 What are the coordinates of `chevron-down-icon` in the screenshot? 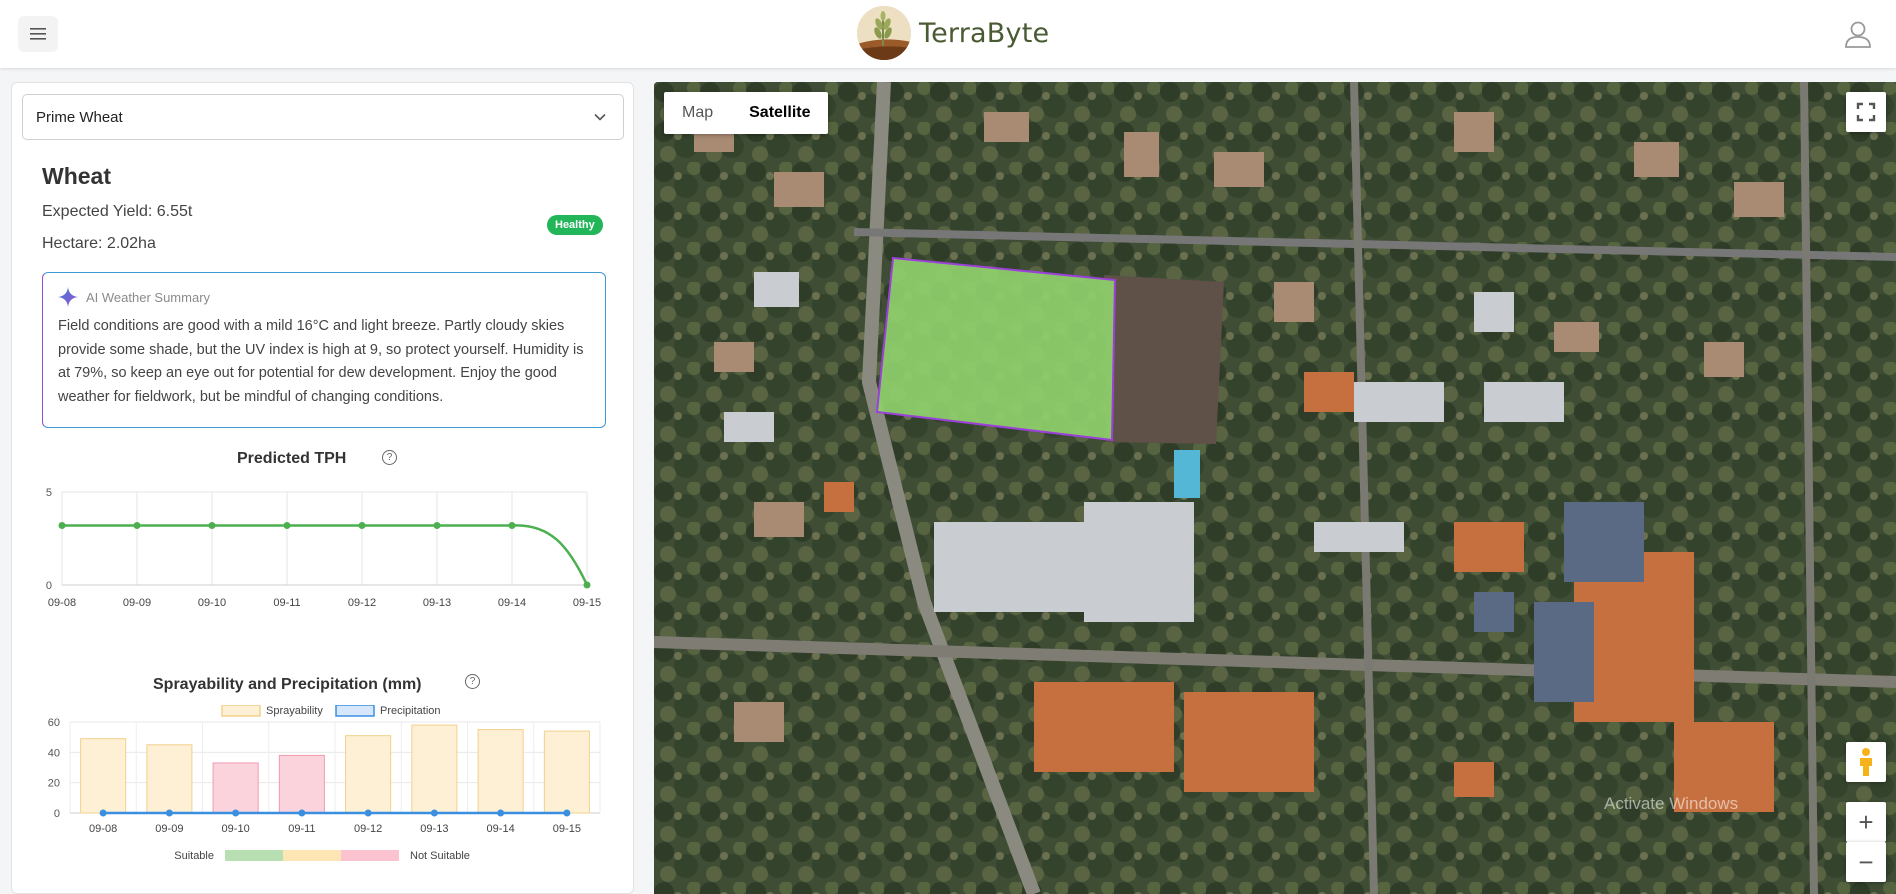 It's located at (600, 117).